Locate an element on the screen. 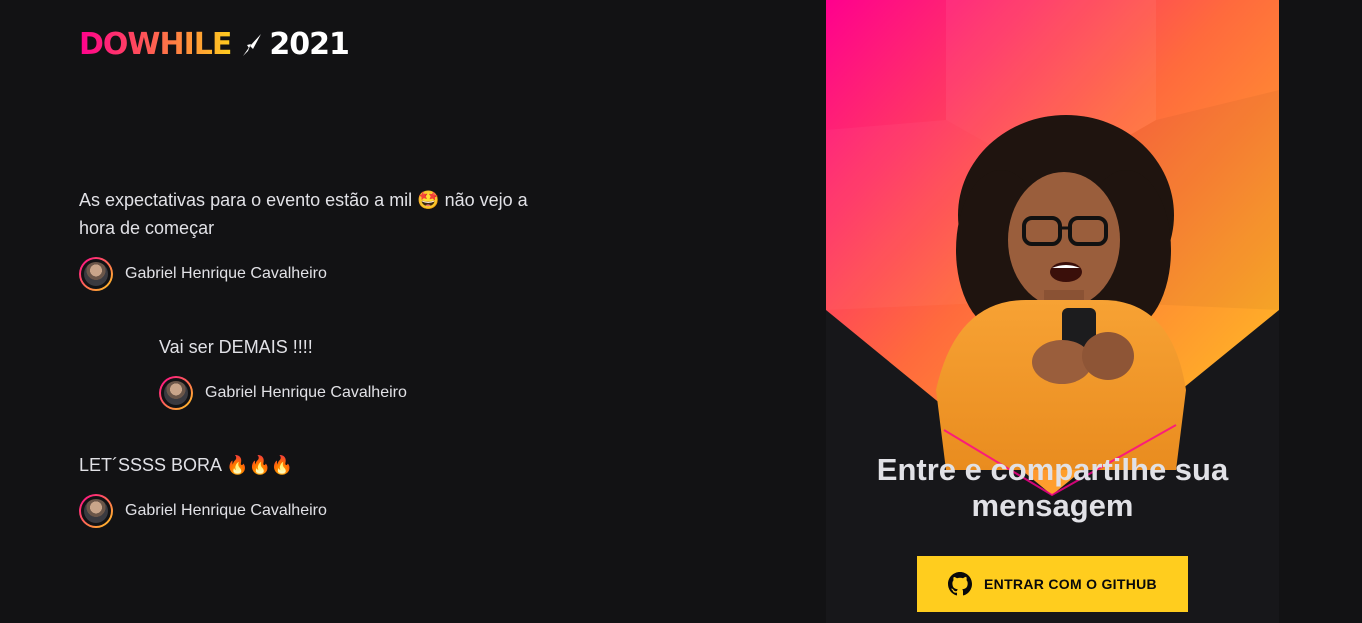 The height and width of the screenshot is (623, 1362). github-icon is located at coordinates (960, 584).